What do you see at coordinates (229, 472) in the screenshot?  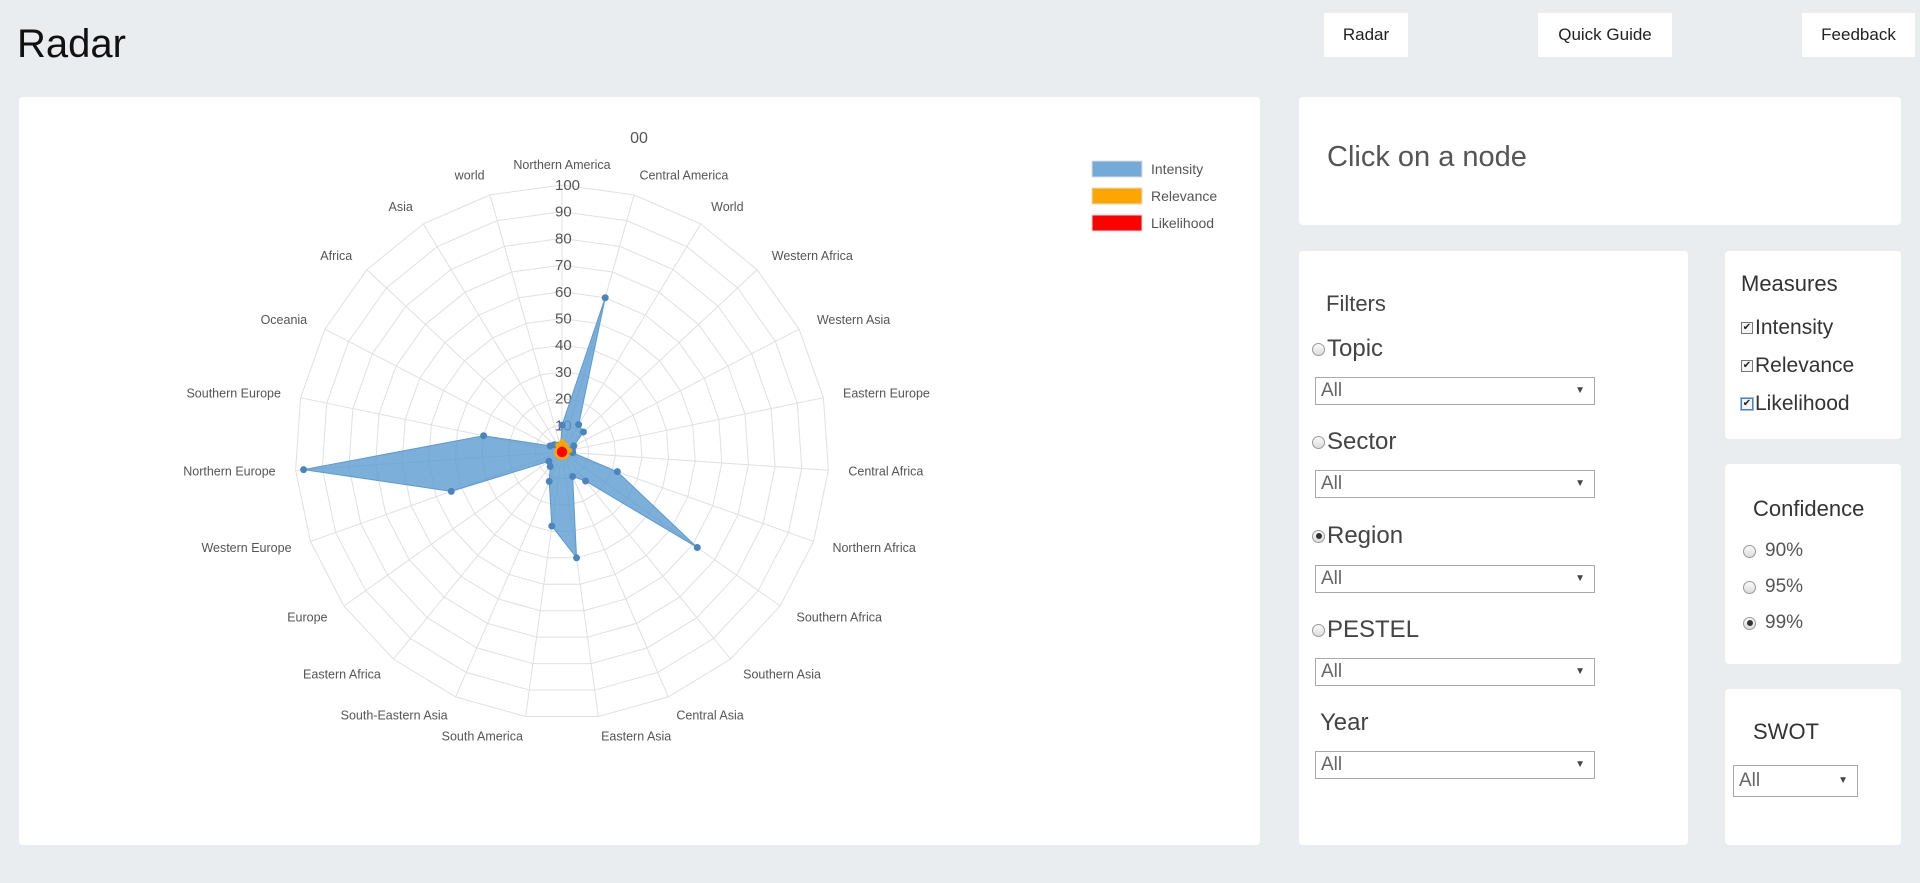 I see `category-label: Northern Europe` at bounding box center [229, 472].